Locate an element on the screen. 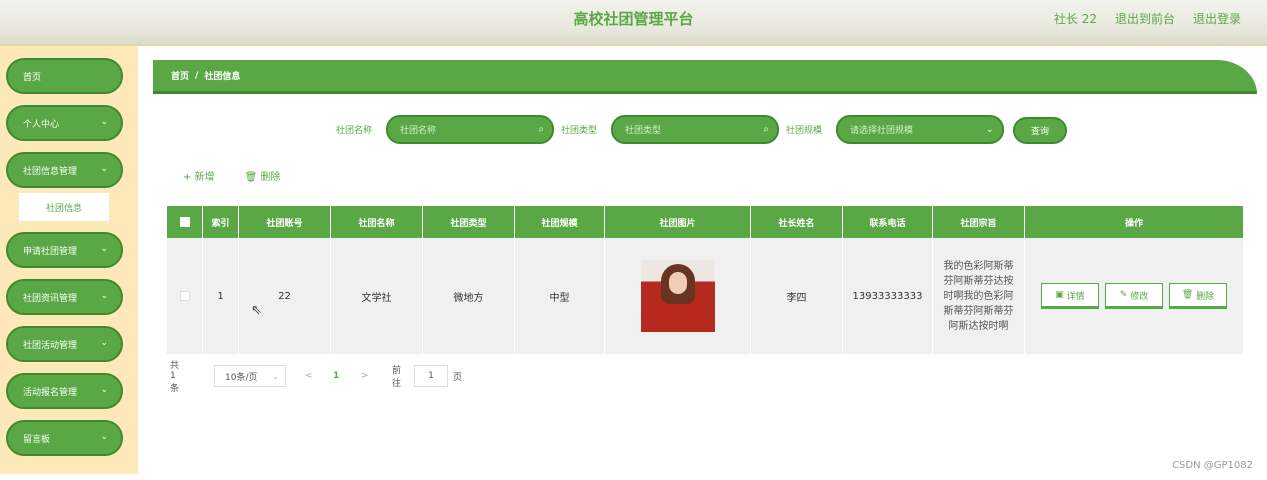  breadcrumb: 首页 / 社团信息 is located at coordinates (705, 77).